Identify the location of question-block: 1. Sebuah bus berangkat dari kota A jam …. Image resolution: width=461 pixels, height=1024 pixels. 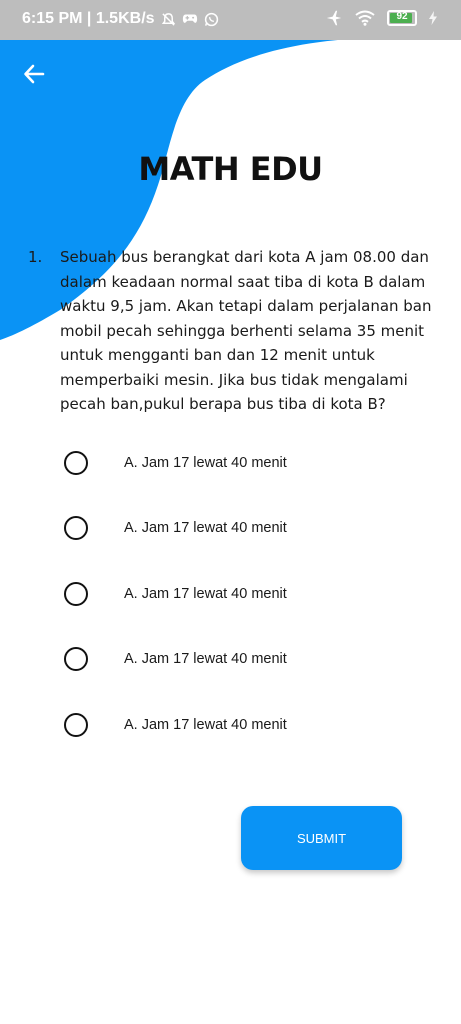
(230, 331).